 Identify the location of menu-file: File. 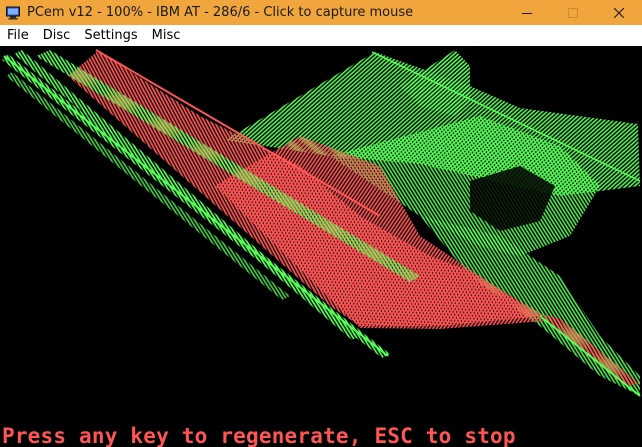
(18, 36).